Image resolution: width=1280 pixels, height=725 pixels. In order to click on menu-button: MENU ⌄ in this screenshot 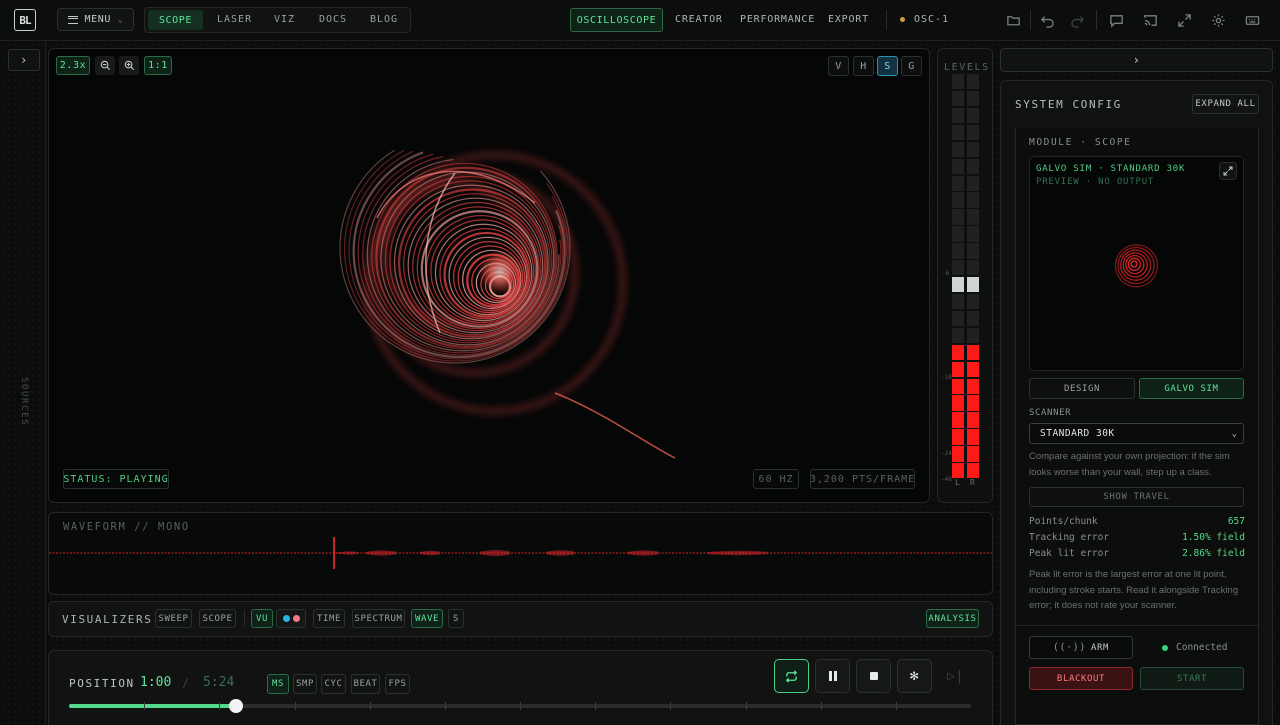, I will do `click(95, 19)`.